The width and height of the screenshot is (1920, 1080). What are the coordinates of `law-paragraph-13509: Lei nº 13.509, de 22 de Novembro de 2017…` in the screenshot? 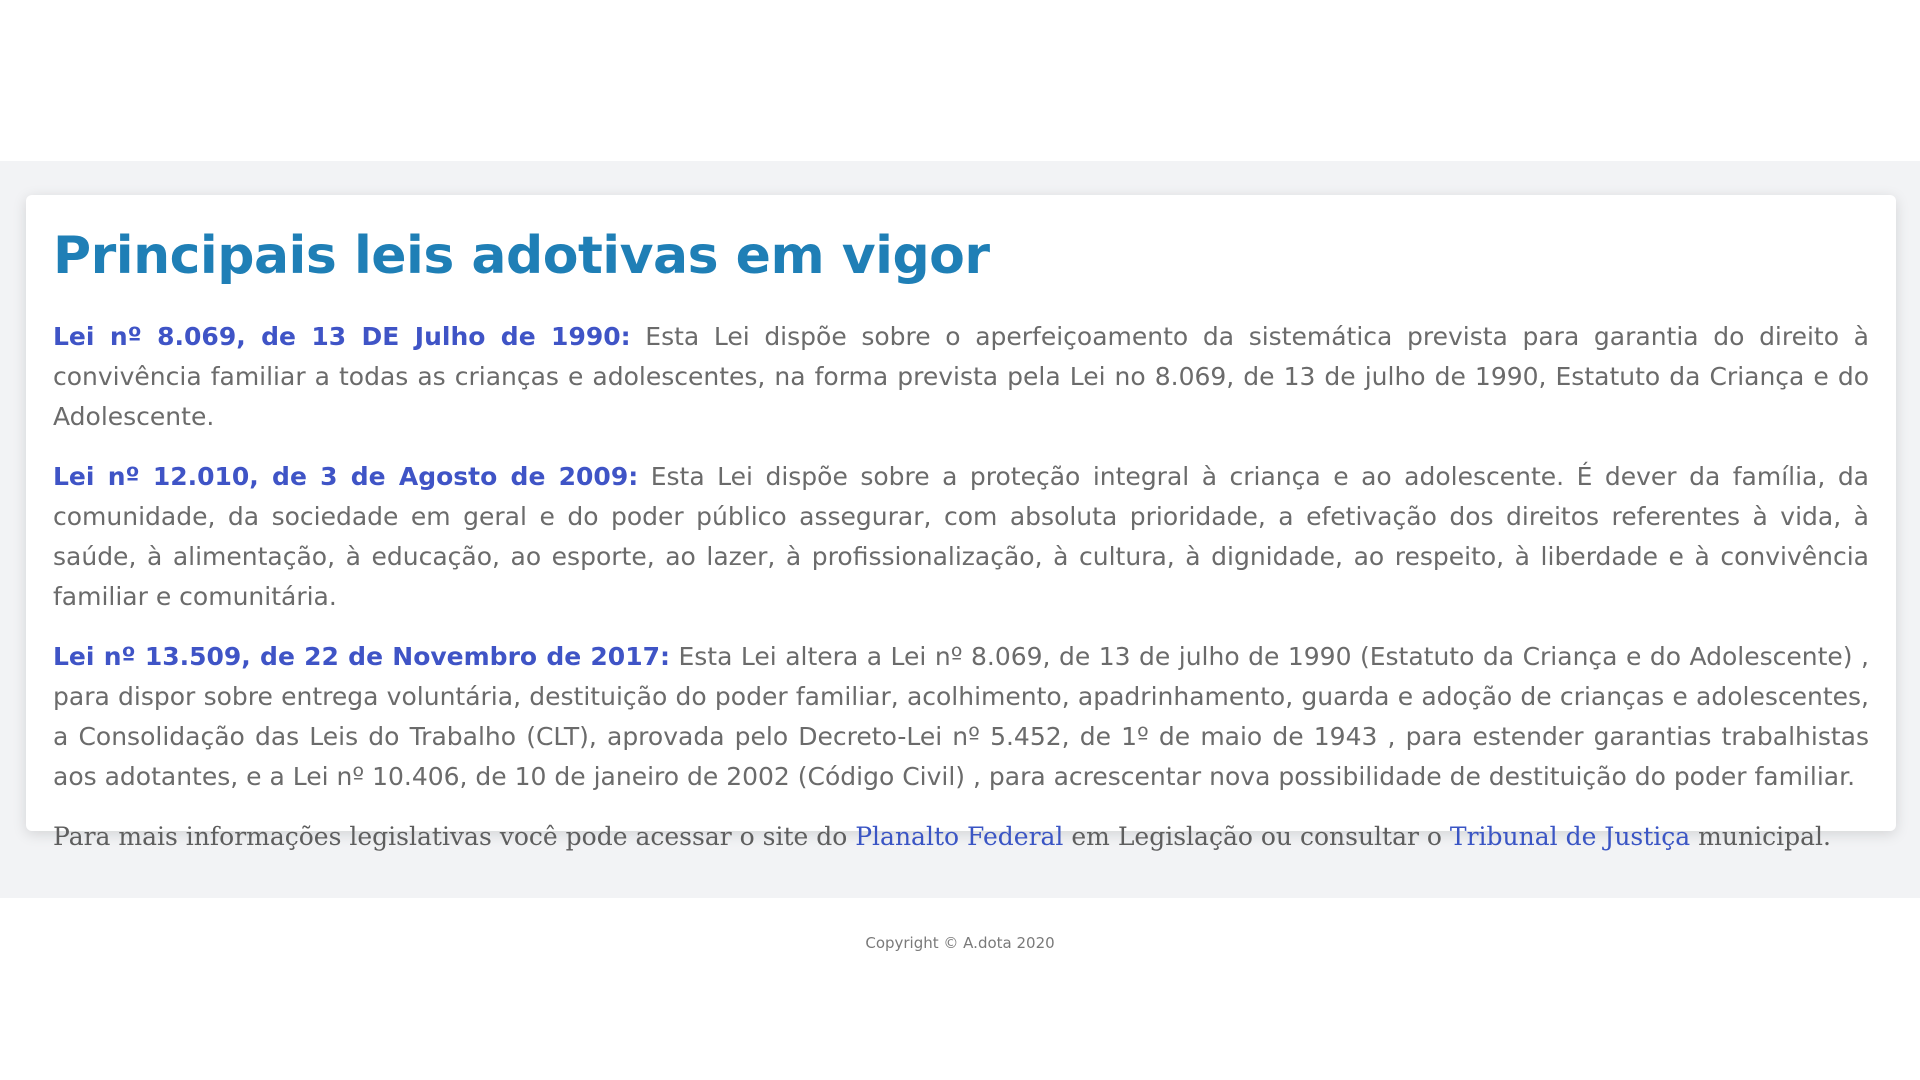 It's located at (961, 717).